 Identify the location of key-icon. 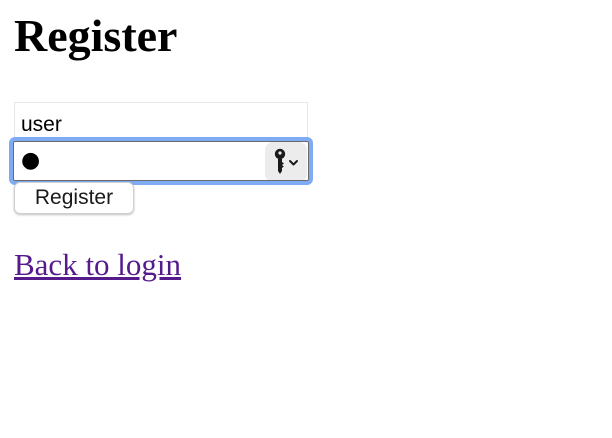
(286, 161).